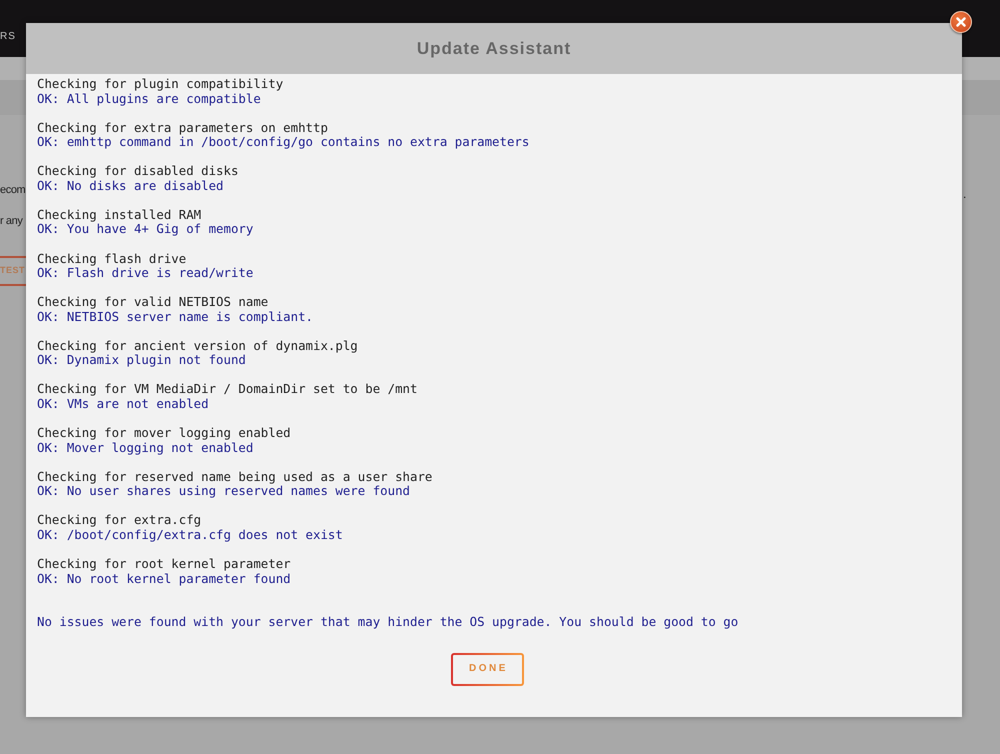  Describe the element at coordinates (283, 142) in the screenshot. I see `check-result: OK: emhttp command in /boot/config/go contains no extra parameters` at that location.